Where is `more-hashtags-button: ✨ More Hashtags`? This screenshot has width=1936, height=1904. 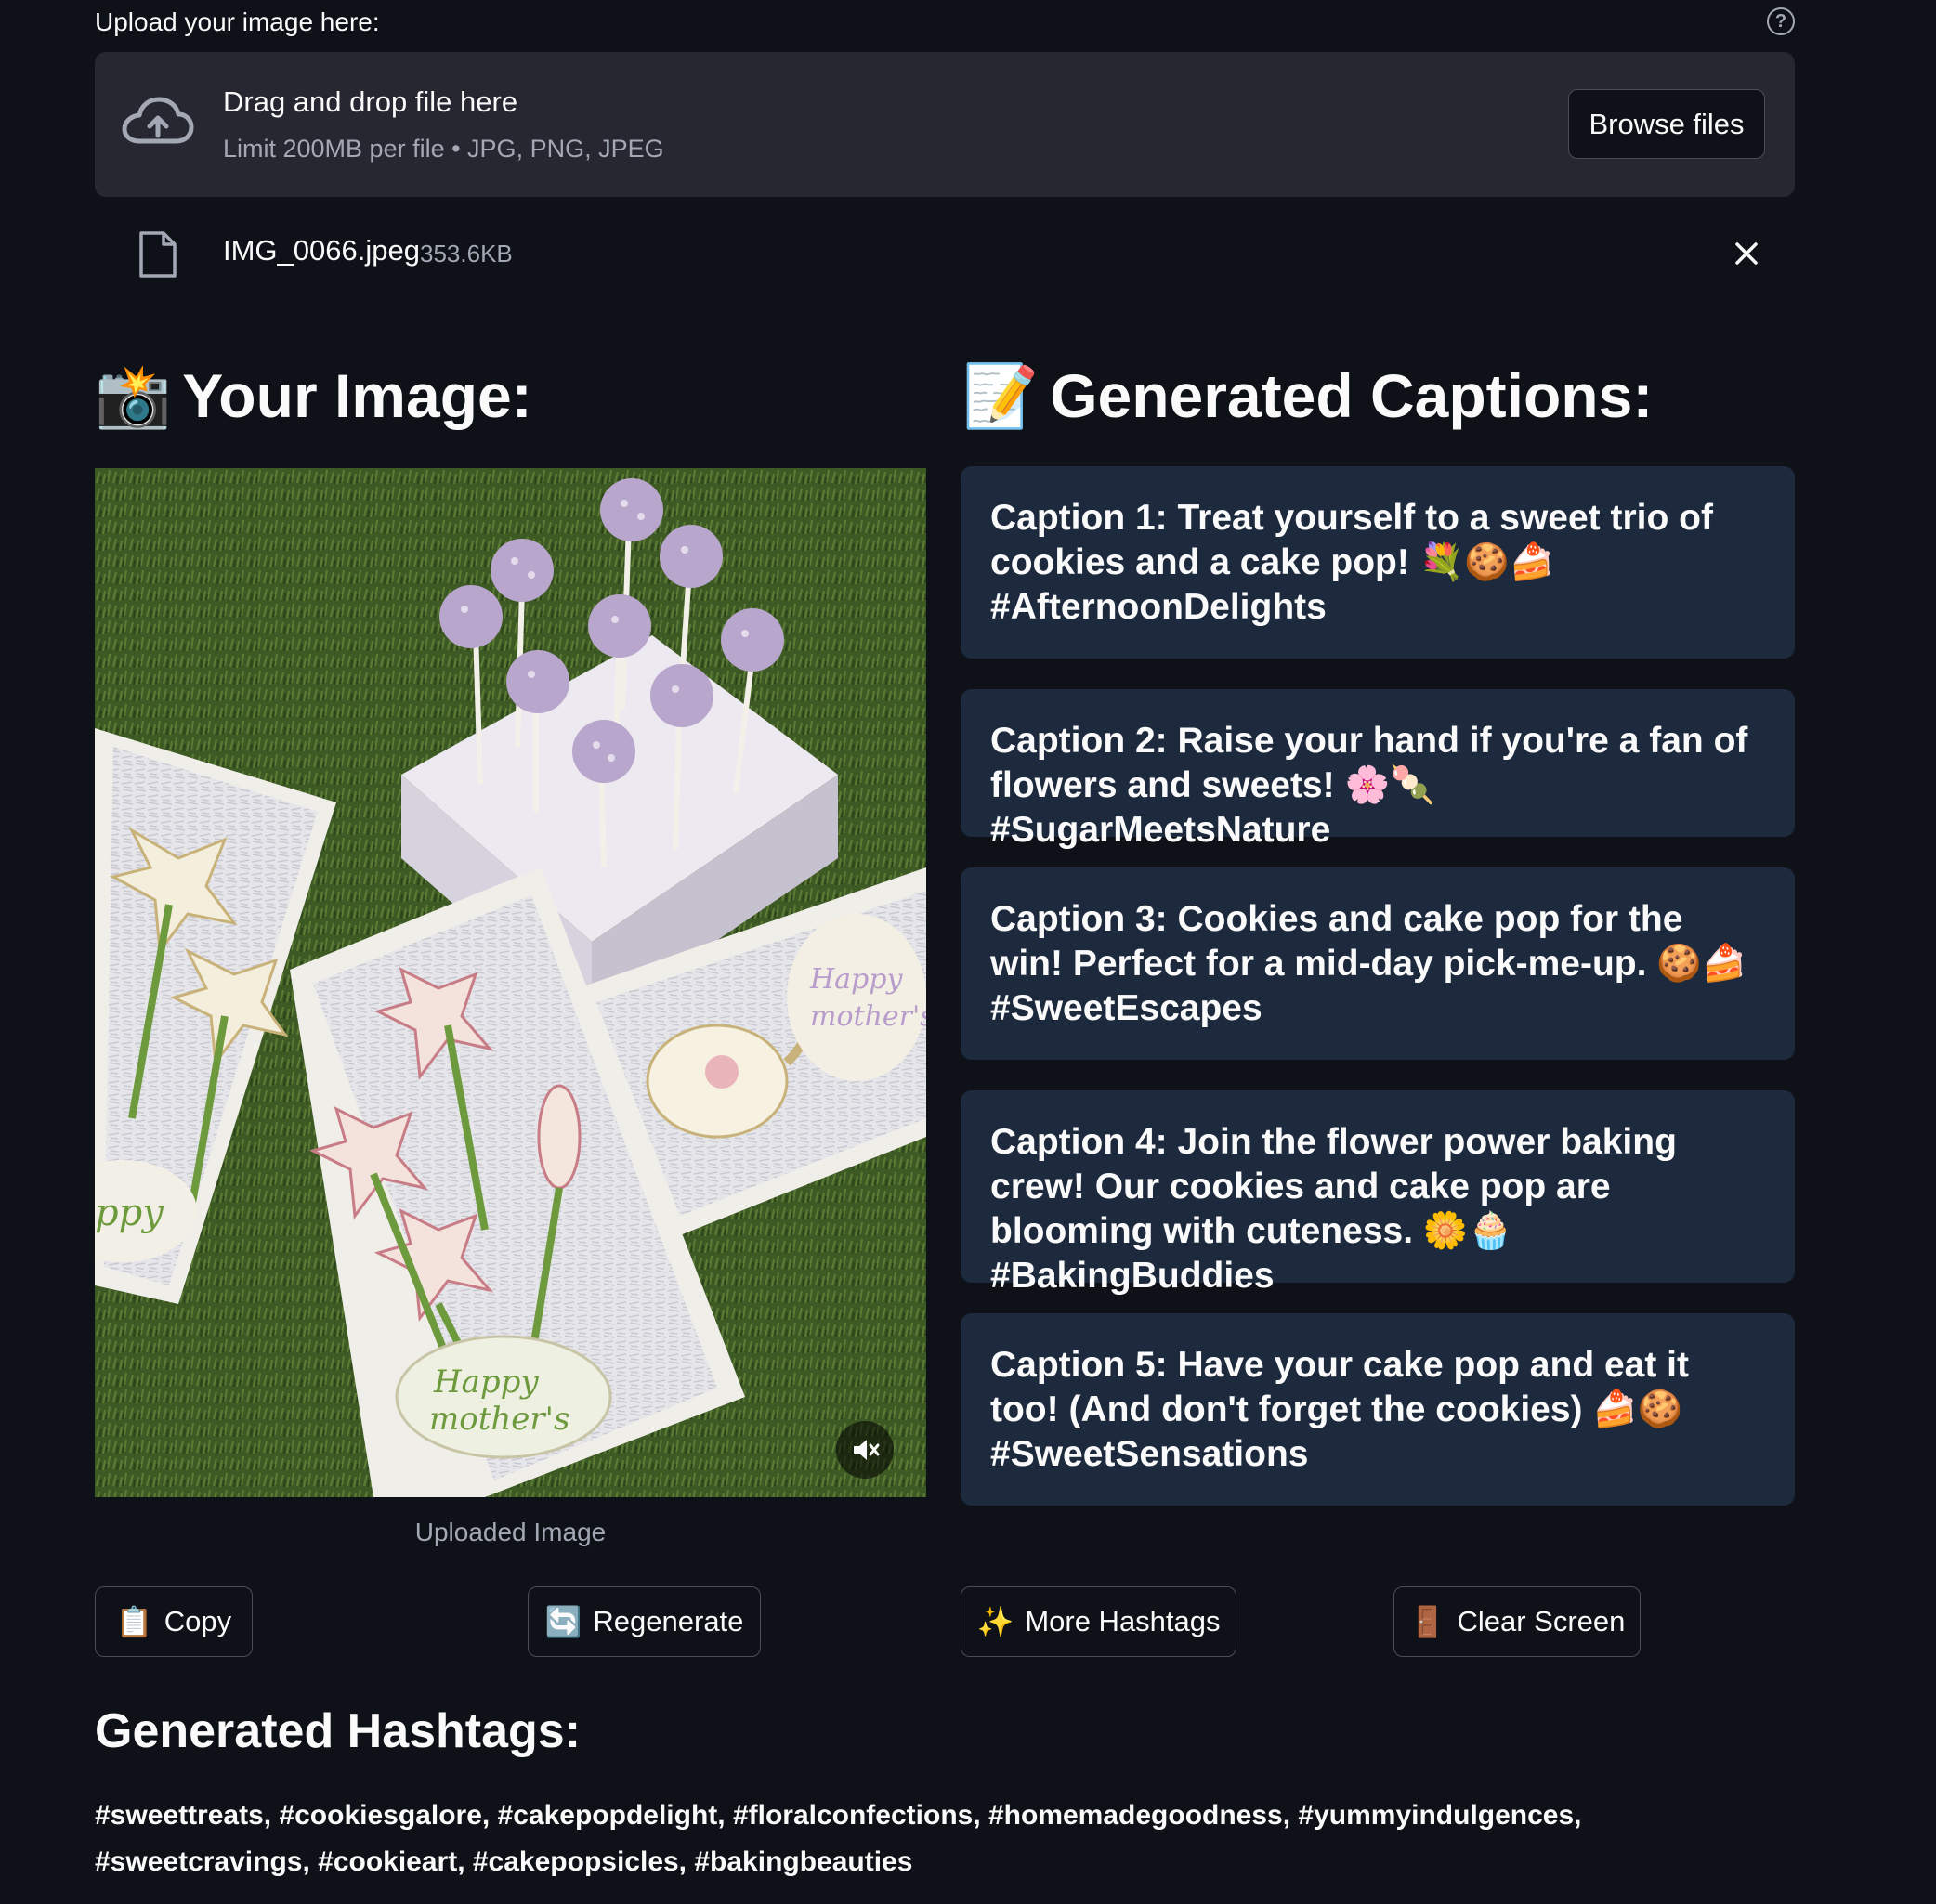 more-hashtags-button: ✨ More Hashtags is located at coordinates (1098, 1621).